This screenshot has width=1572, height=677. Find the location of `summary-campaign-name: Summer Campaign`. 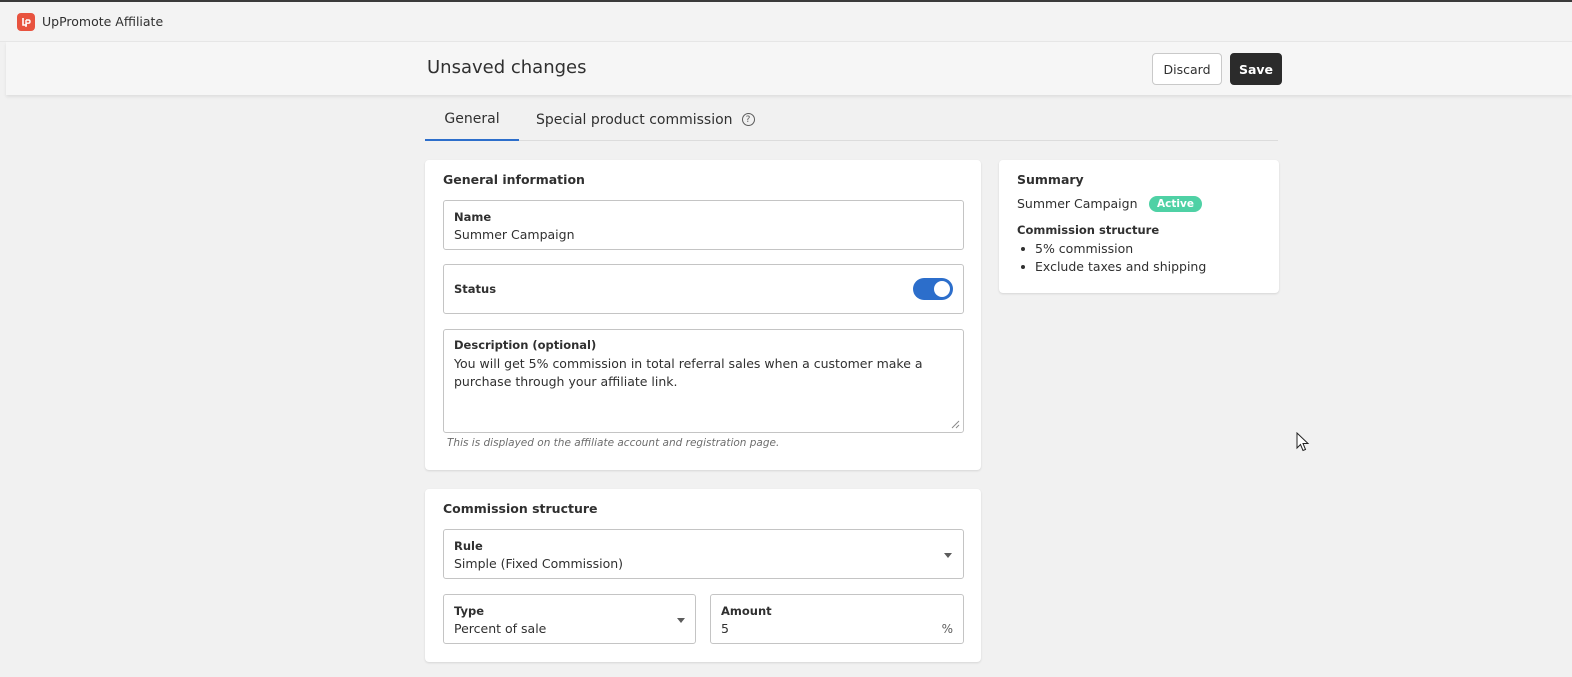

summary-campaign-name: Summer Campaign is located at coordinates (1077, 203).